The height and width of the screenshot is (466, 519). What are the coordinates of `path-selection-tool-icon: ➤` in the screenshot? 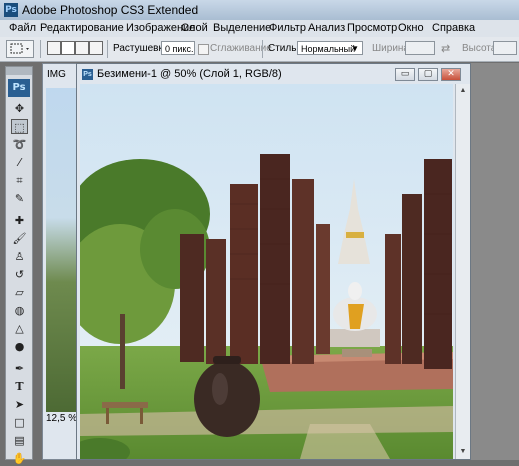 It's located at (19, 404).